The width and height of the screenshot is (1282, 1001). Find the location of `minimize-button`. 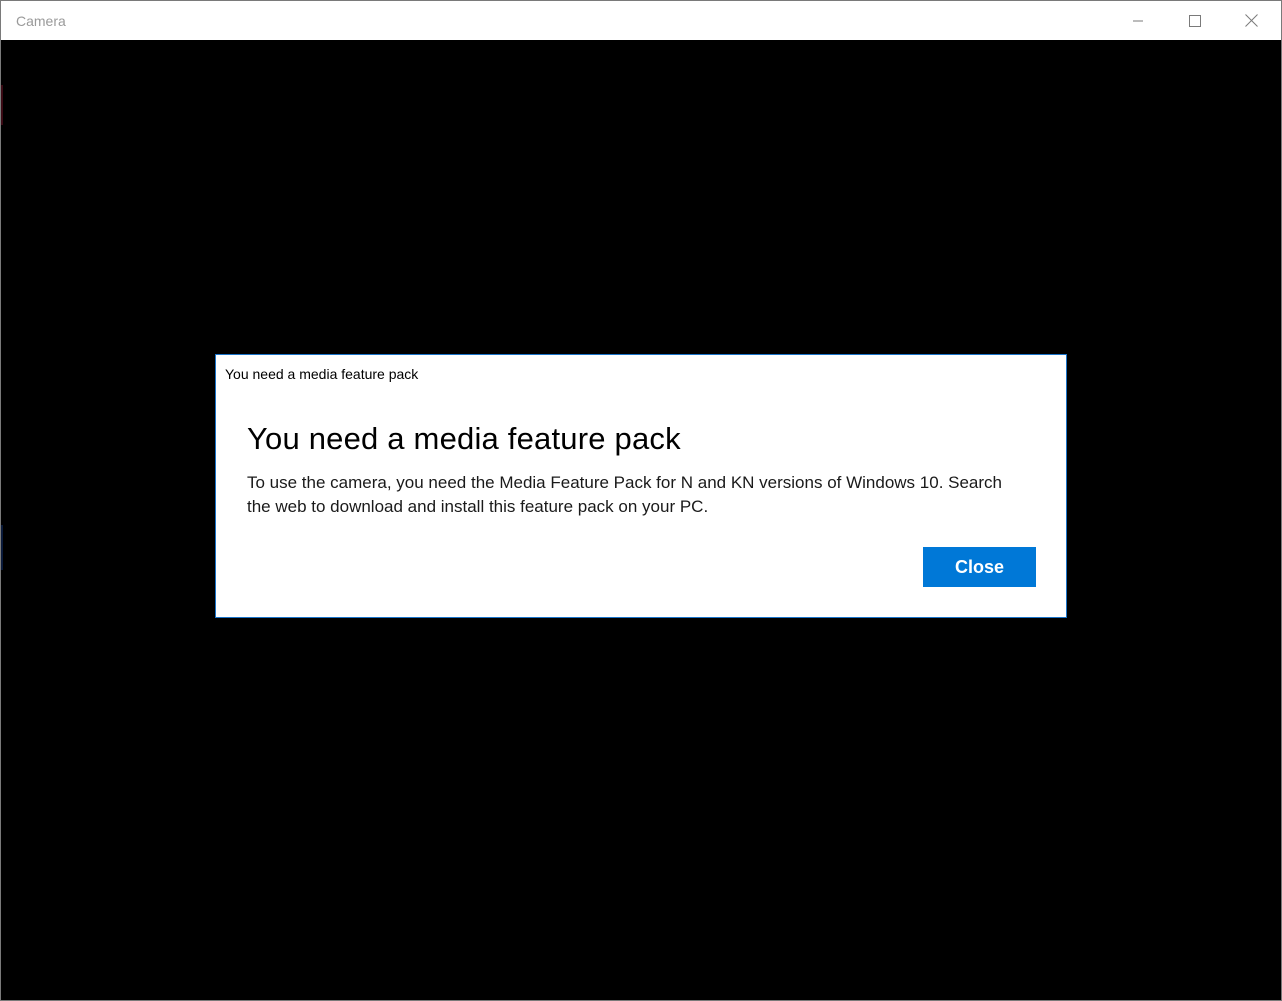

minimize-button is located at coordinates (1137, 20).